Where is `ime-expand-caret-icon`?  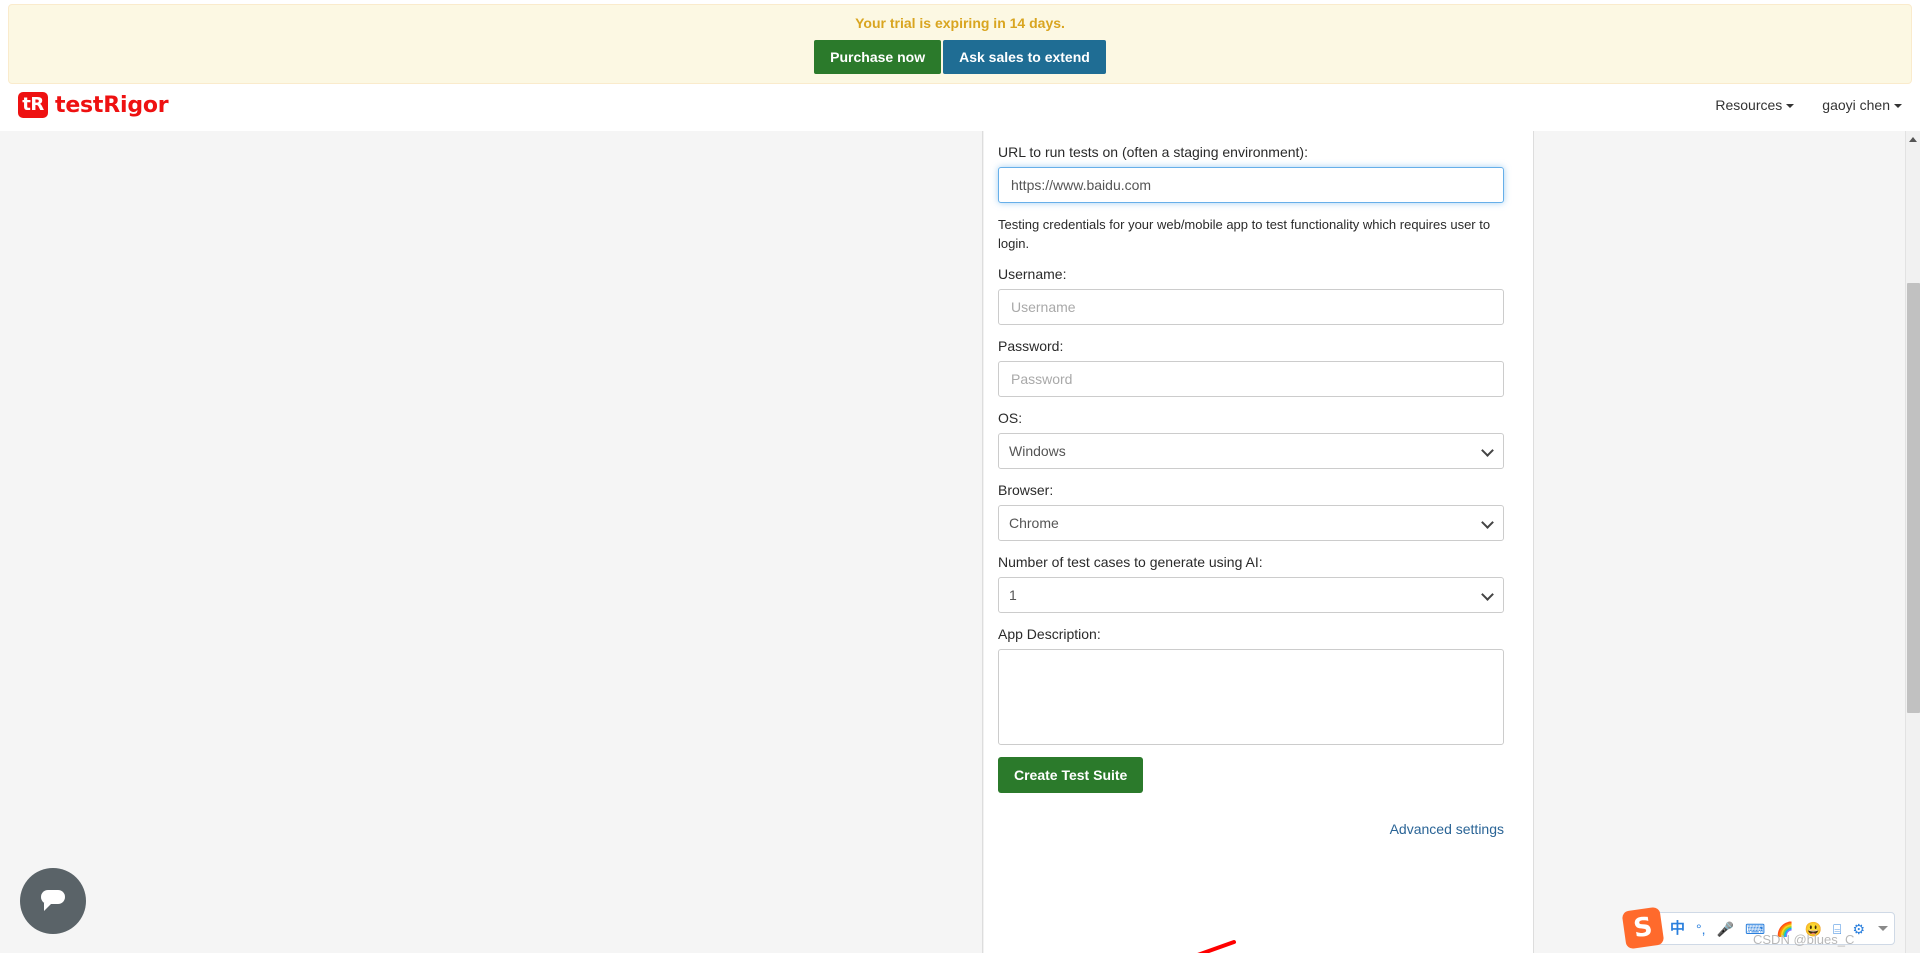
ime-expand-caret-icon is located at coordinates (1883, 928).